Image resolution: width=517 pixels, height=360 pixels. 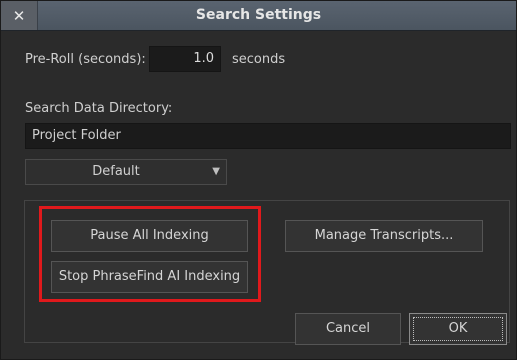 What do you see at coordinates (185, 59) in the screenshot?
I see `preroll-input: 1.0` at bounding box center [185, 59].